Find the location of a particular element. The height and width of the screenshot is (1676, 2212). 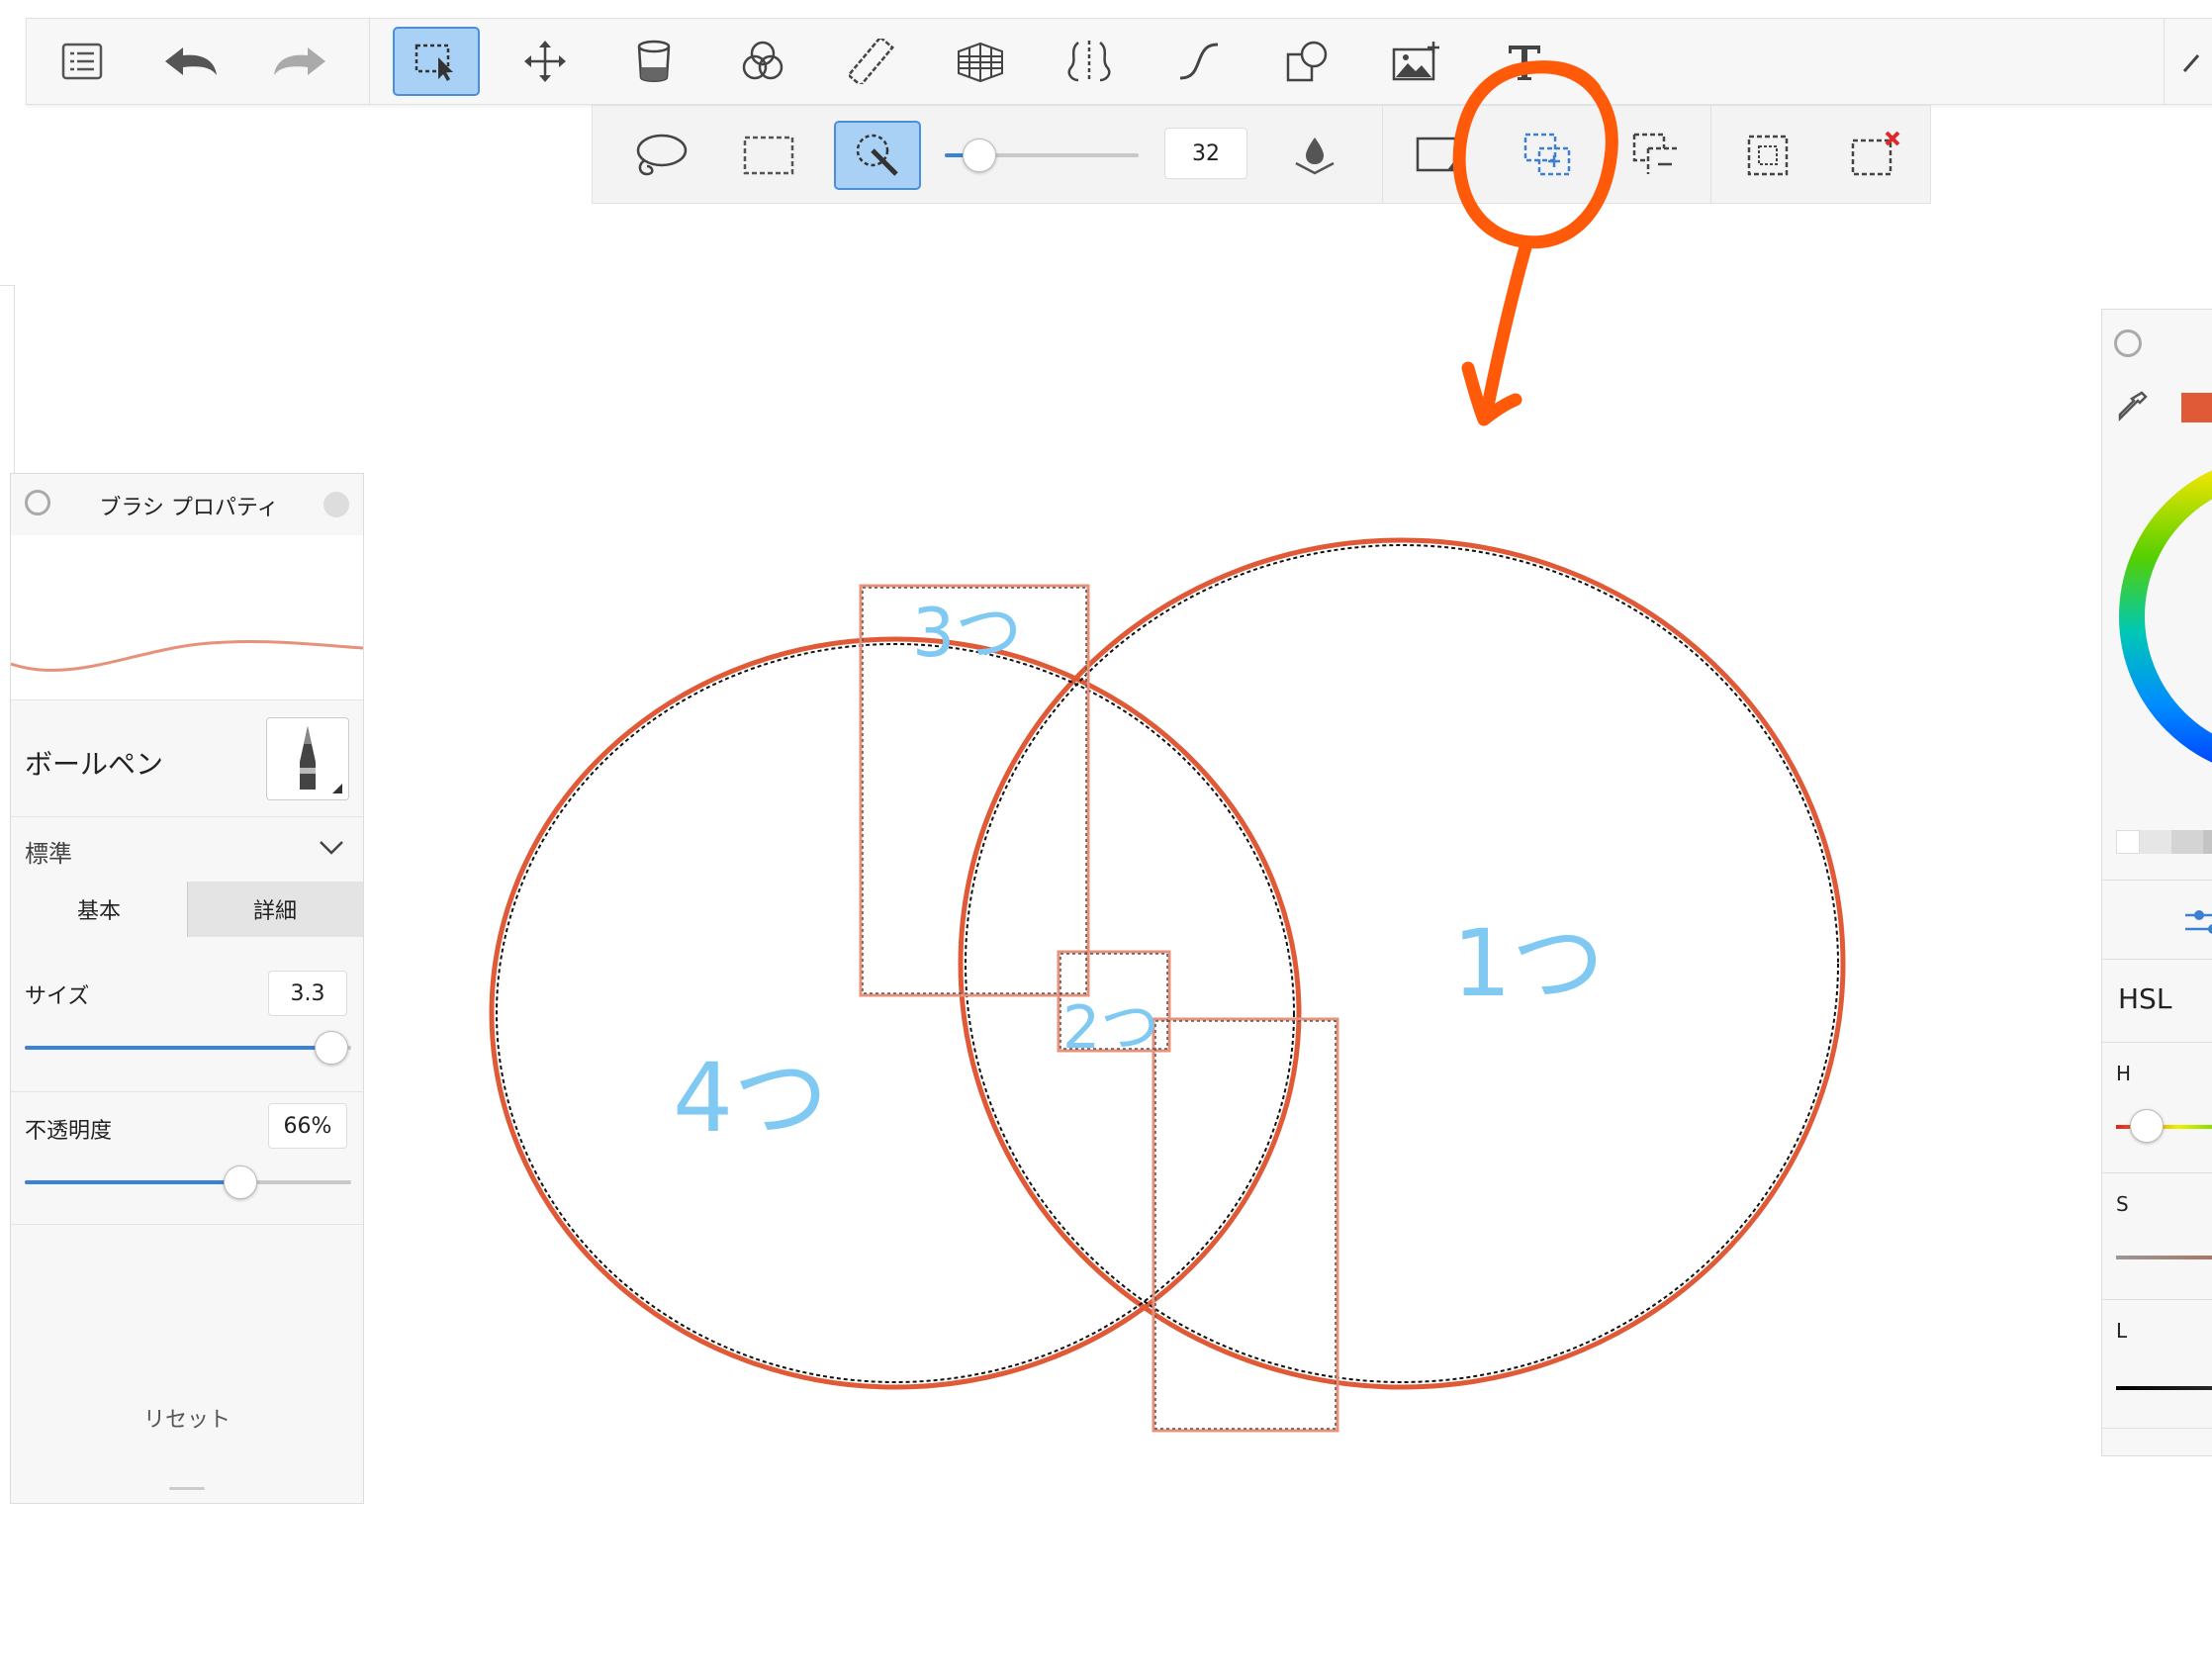

lightness-label: L is located at coordinates (2122, 1331).